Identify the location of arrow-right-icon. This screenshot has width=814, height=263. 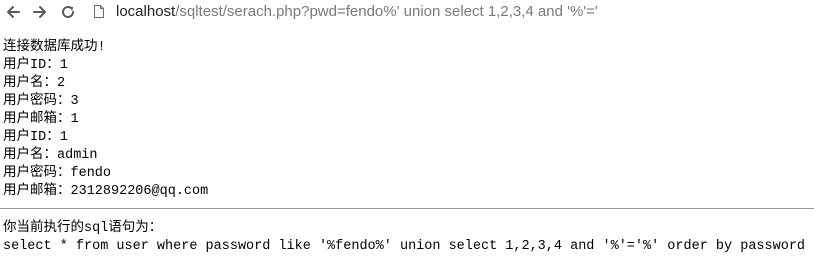
(39, 12).